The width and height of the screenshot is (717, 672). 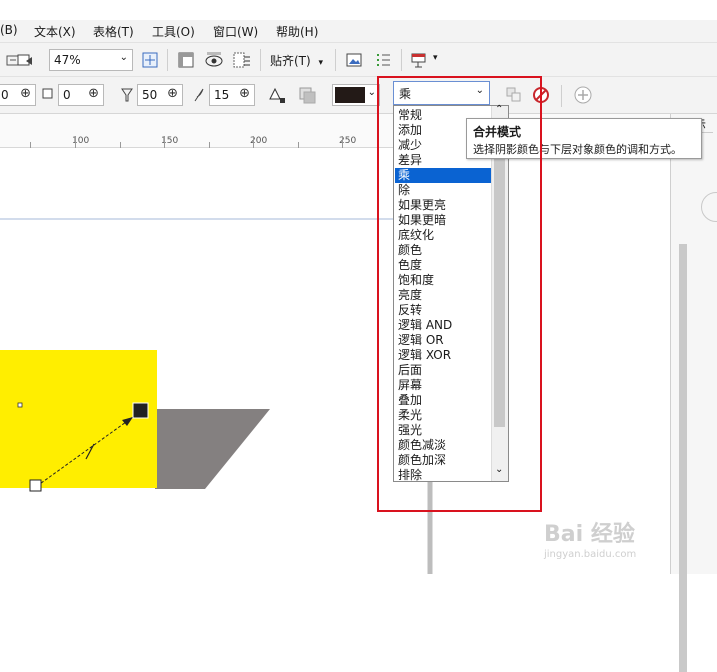 What do you see at coordinates (419, 60) in the screenshot?
I see `application-launcher-icon` at bounding box center [419, 60].